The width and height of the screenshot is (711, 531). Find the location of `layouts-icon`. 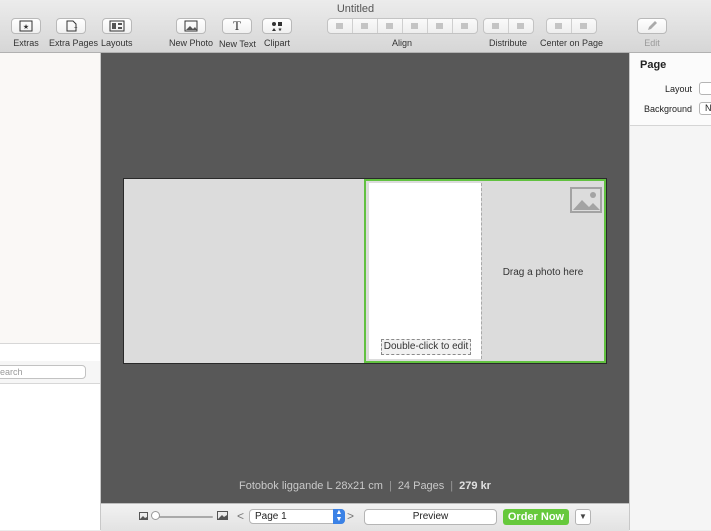

layouts-icon is located at coordinates (116, 26).